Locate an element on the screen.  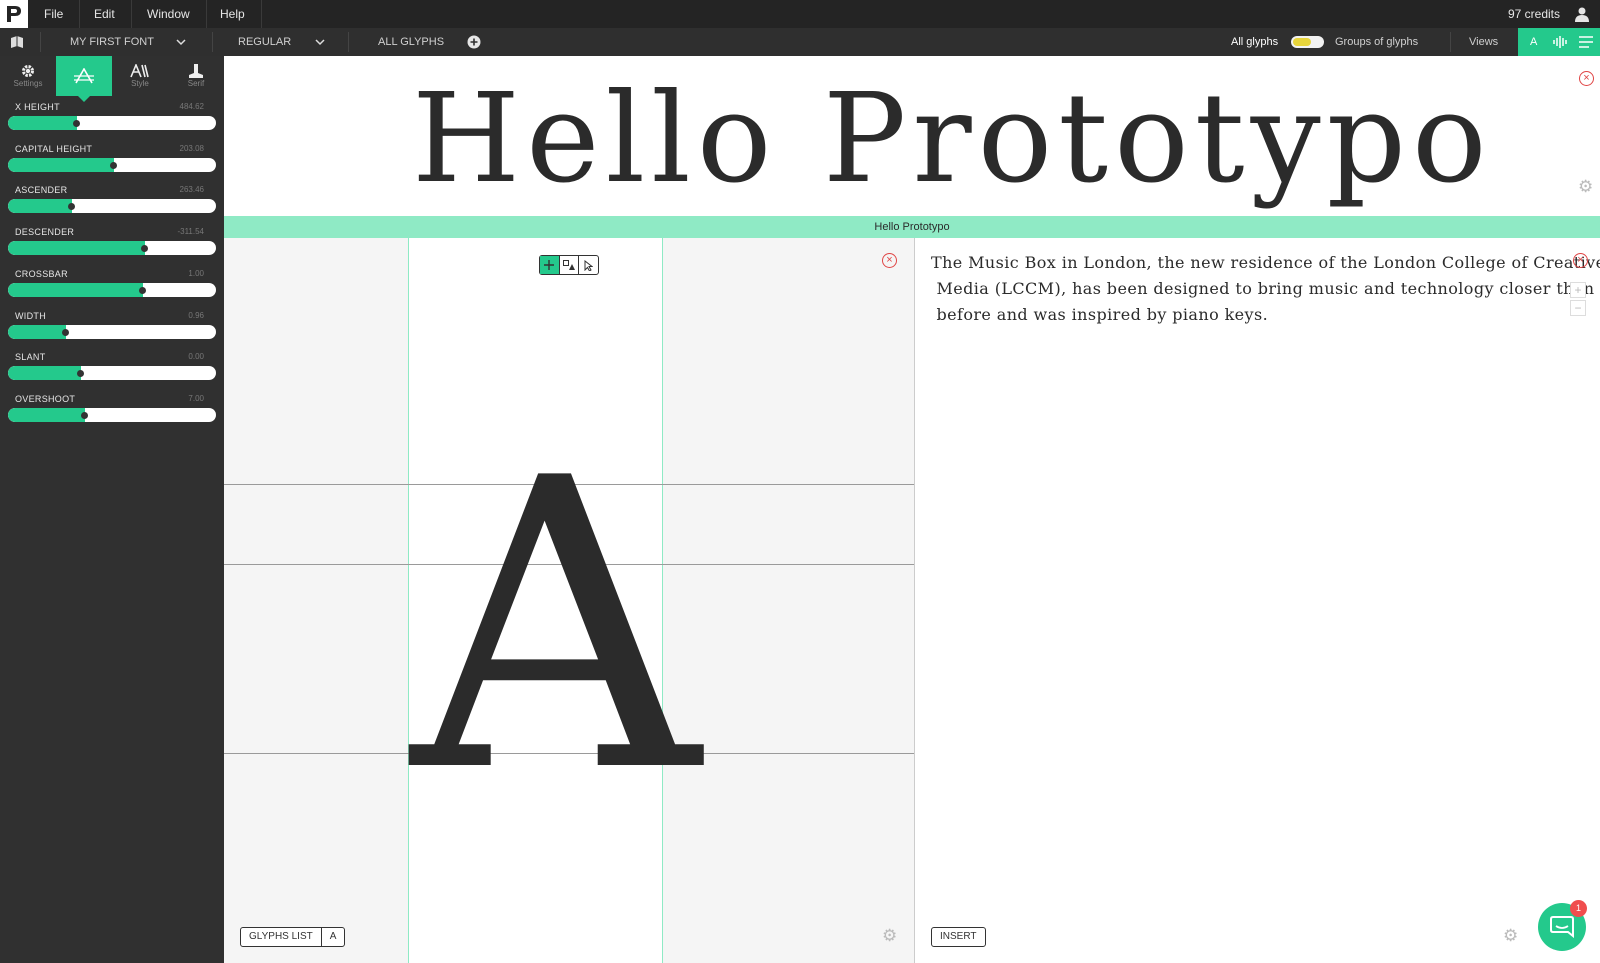
left-bearing-line is located at coordinates (408, 600).